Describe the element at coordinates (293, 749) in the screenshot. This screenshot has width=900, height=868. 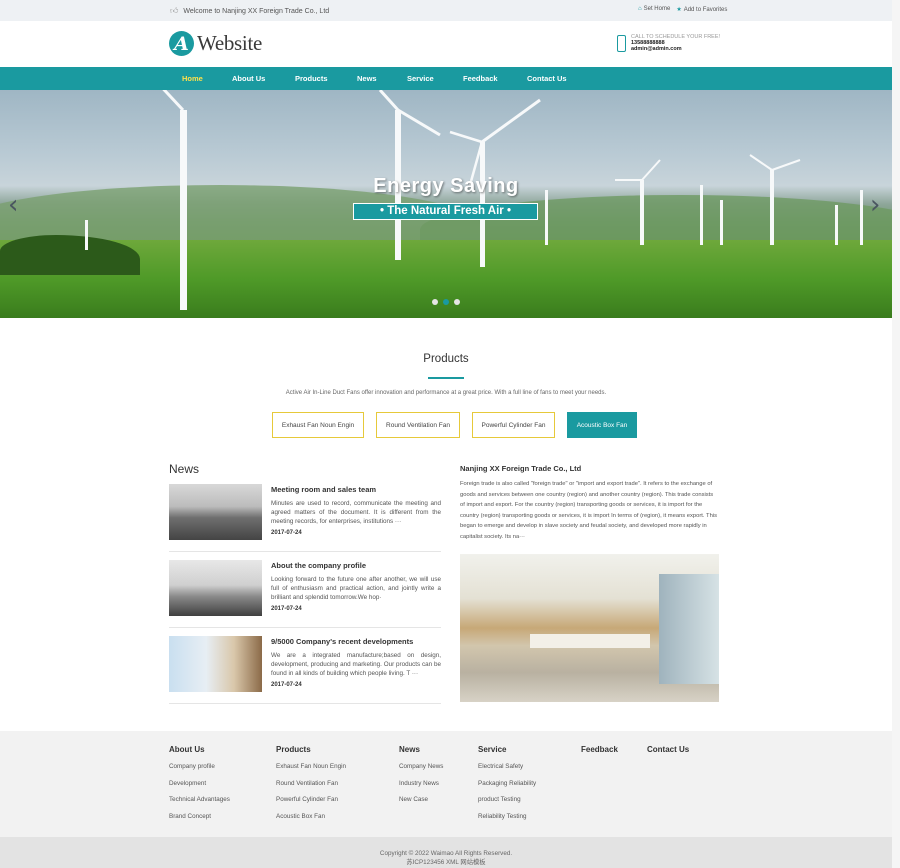
I see `footer-heading: Products` at that location.